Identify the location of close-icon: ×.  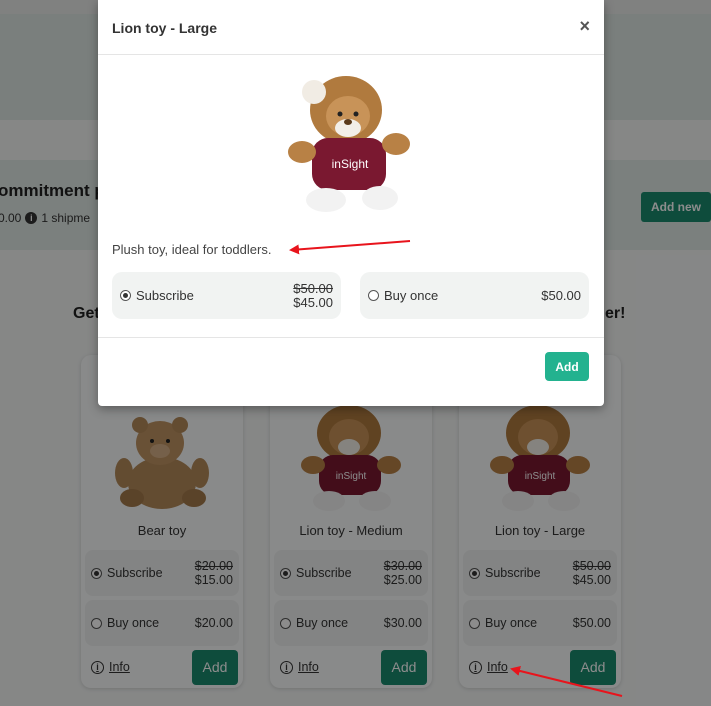
(584, 26).